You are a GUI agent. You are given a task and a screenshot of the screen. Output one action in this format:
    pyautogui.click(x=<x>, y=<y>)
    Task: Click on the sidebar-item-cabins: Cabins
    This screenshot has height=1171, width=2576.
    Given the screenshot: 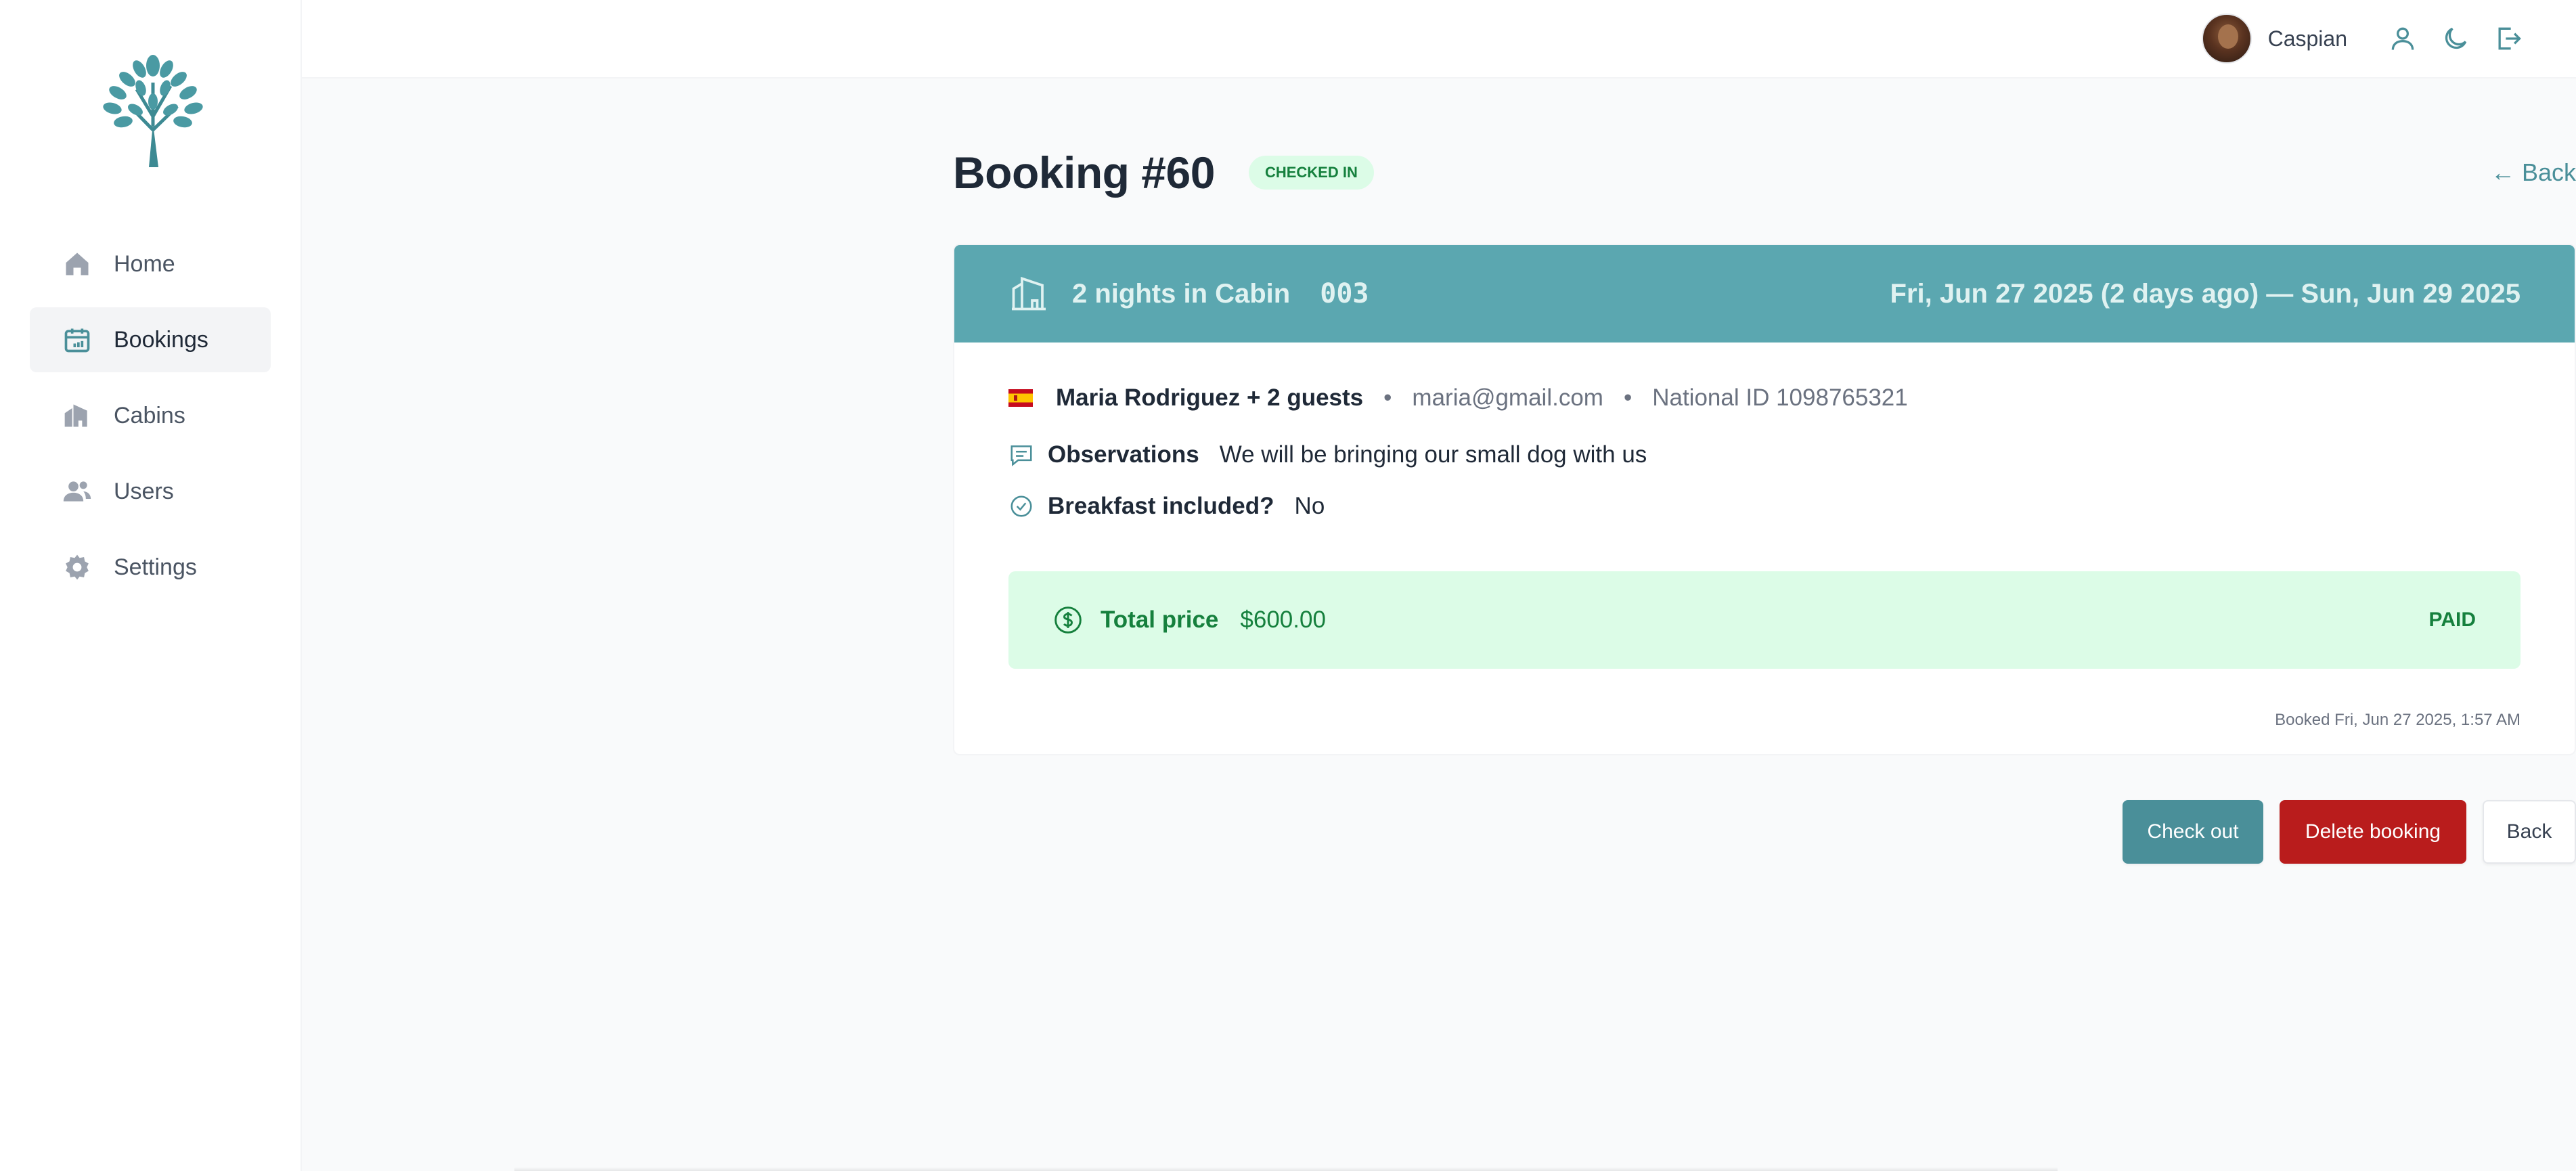 What is the action you would take?
    pyautogui.click(x=150, y=415)
    